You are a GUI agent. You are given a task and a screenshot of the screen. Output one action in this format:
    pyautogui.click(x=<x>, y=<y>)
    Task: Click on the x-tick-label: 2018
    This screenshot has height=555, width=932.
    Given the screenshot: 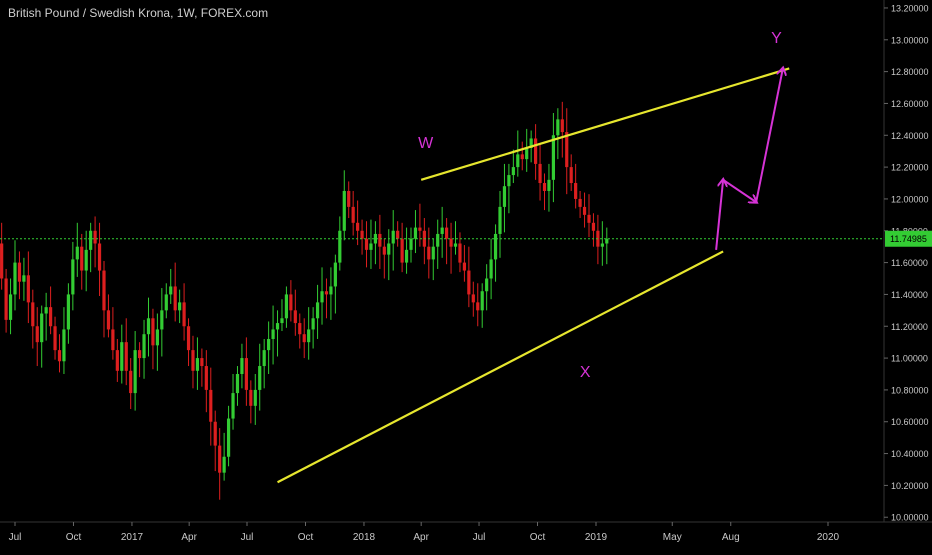 What is the action you would take?
    pyautogui.click(x=364, y=537)
    